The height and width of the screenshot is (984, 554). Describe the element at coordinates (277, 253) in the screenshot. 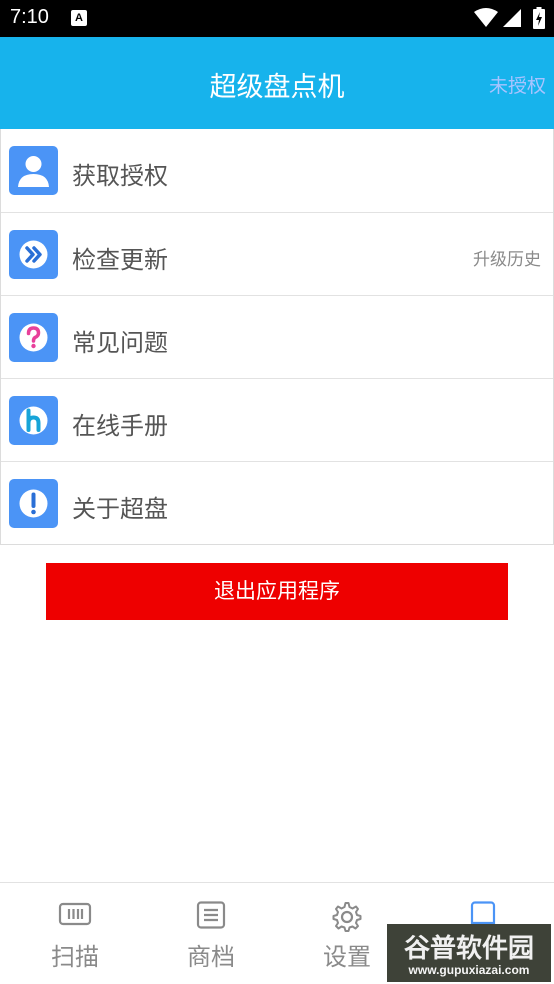

I see `menu-item-check-update: 检查更新 升级历史` at that location.